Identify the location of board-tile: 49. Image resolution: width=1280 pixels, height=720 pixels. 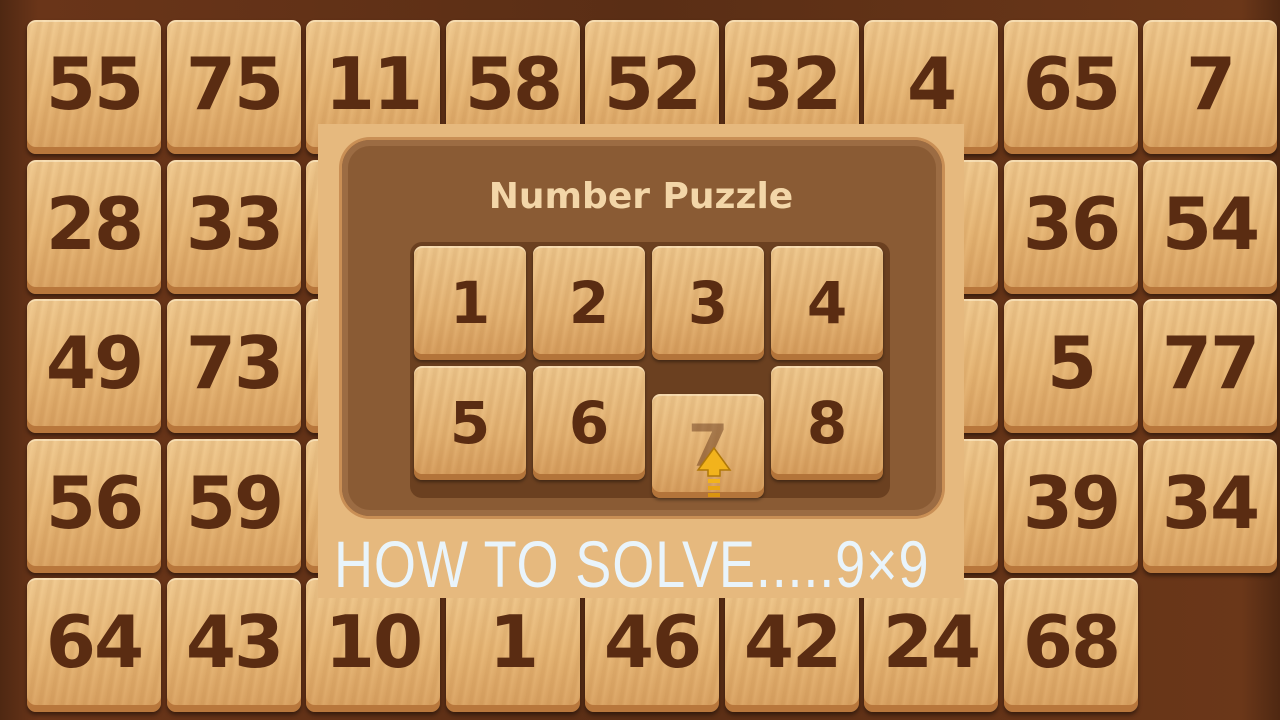
(94, 366).